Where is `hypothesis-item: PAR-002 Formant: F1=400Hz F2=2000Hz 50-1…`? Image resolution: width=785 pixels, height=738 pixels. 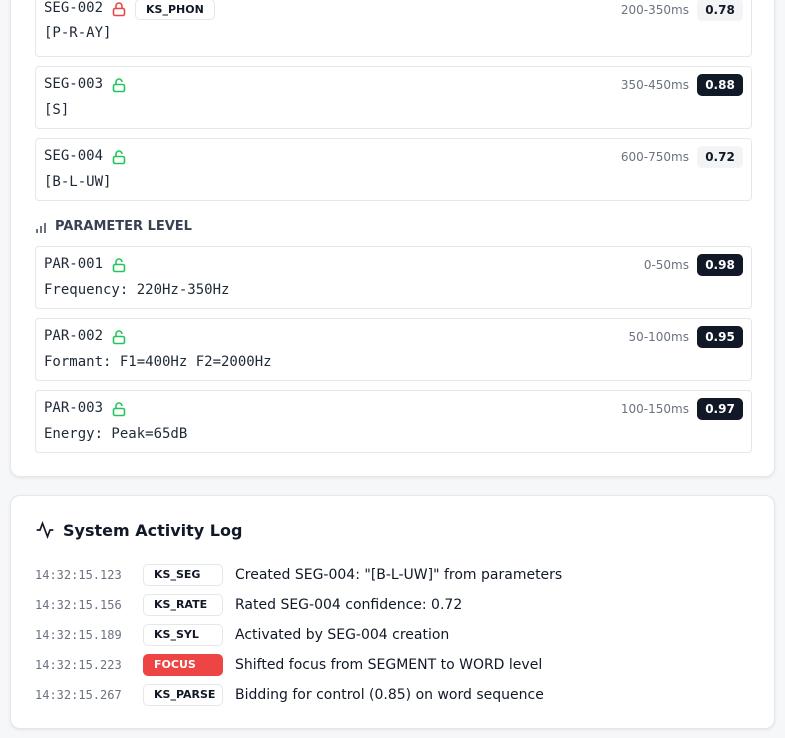
hypothesis-item: PAR-002 Formant: F1=400Hz F2=2000Hz 50-1… is located at coordinates (393, 349).